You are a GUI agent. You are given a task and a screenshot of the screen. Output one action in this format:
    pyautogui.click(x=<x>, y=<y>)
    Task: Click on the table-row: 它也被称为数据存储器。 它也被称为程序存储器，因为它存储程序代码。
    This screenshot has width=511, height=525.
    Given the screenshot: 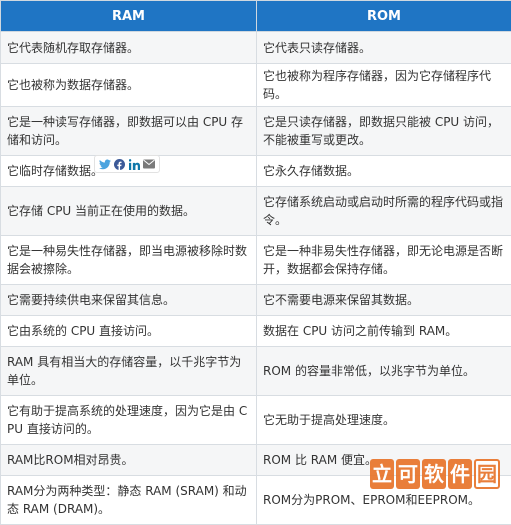 What is the action you would take?
    pyautogui.click(x=256, y=85)
    